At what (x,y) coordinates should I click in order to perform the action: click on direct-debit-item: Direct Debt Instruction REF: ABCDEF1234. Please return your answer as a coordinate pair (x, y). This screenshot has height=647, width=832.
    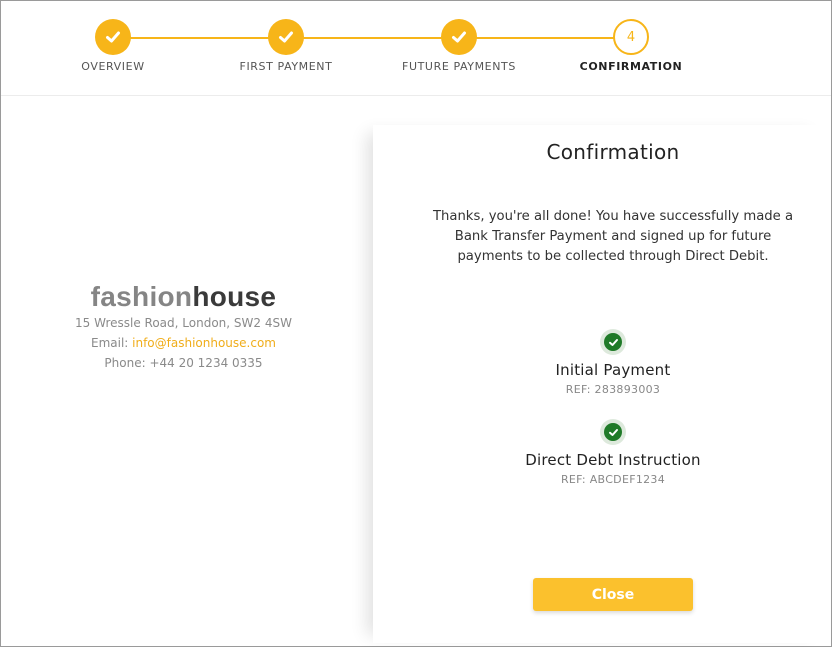
    Looking at the image, I should click on (602, 452).